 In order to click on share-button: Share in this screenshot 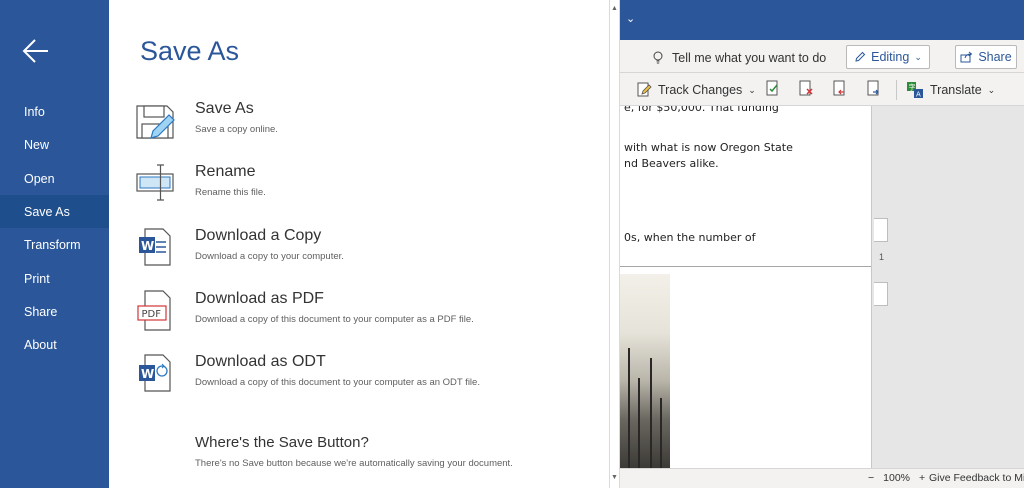, I will do `click(986, 57)`.